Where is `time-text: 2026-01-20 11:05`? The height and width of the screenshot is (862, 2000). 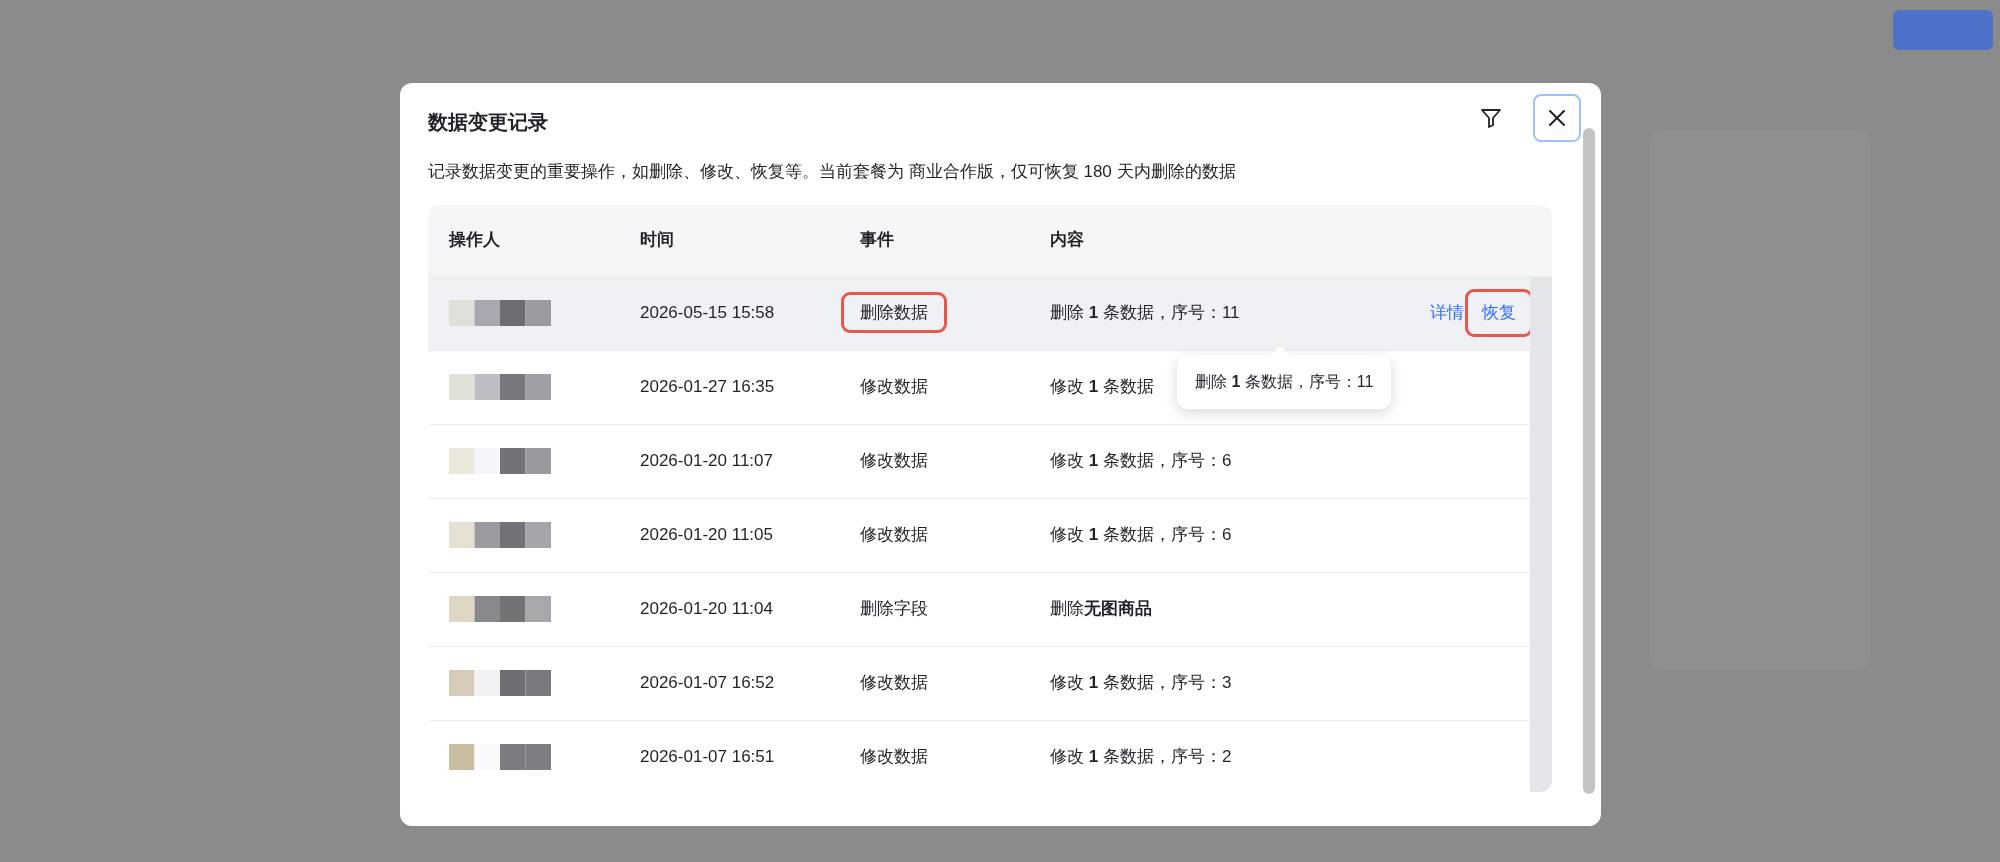
time-text: 2026-01-20 11:05 is located at coordinates (706, 535).